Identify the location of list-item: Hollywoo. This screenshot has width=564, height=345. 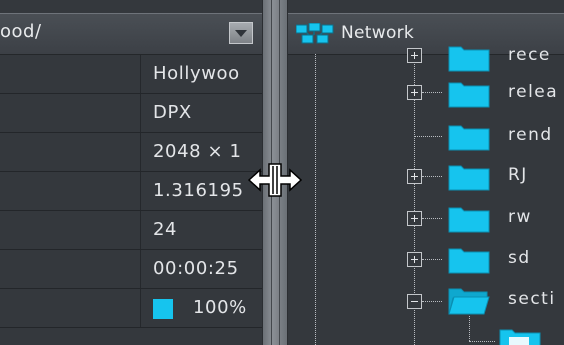
(131, 74).